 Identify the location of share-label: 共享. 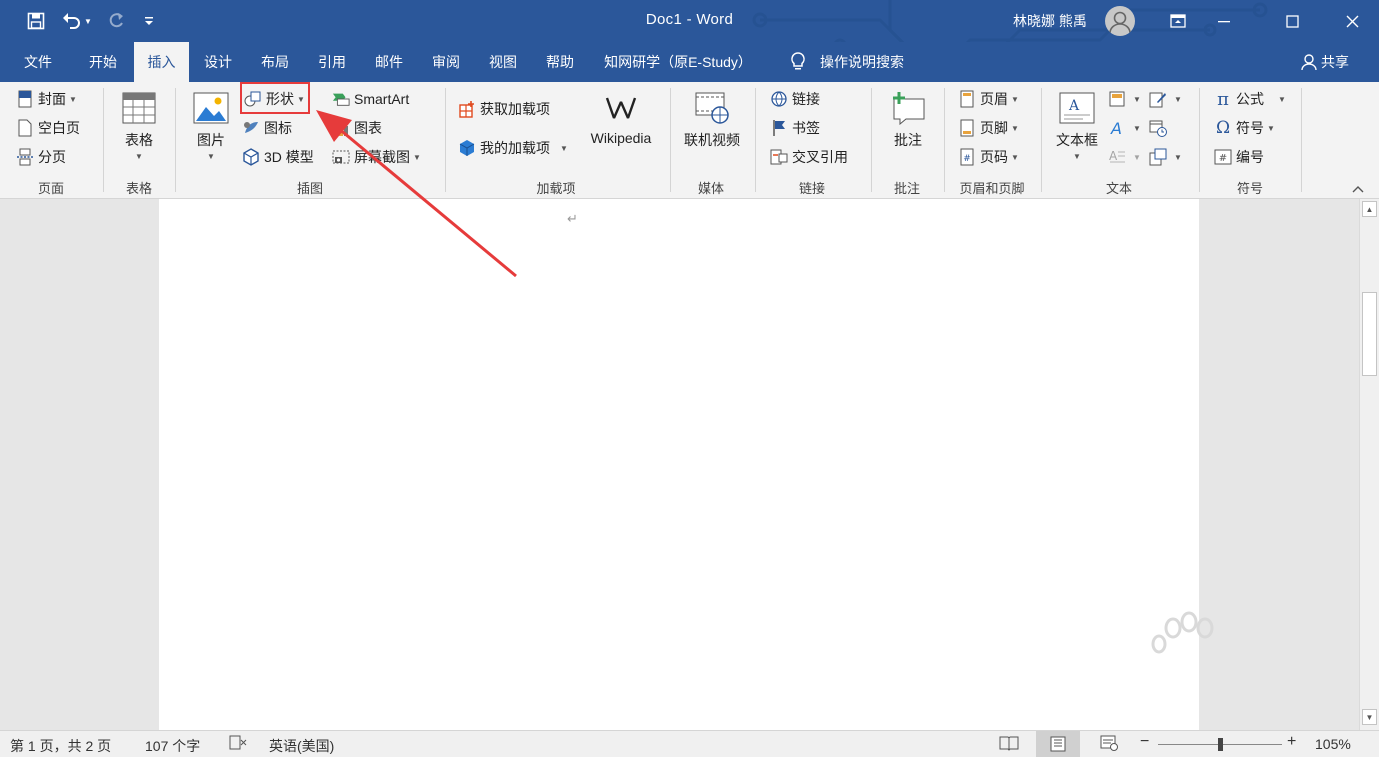
(1335, 62).